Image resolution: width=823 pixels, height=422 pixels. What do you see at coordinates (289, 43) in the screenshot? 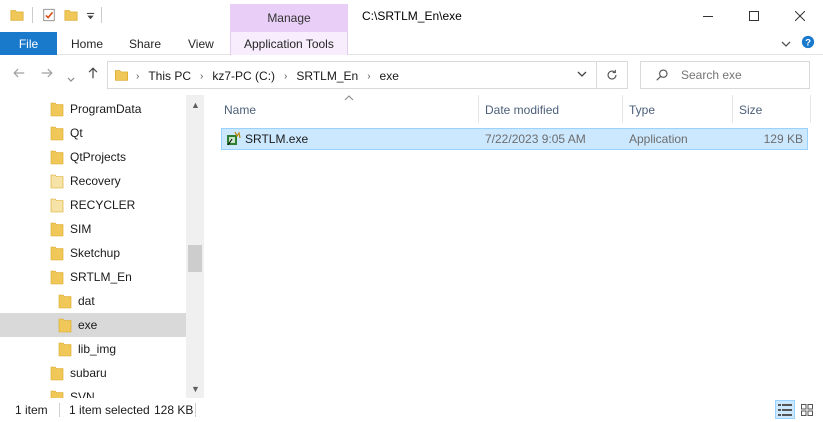
I see `tab-application-tools: Application Tools` at bounding box center [289, 43].